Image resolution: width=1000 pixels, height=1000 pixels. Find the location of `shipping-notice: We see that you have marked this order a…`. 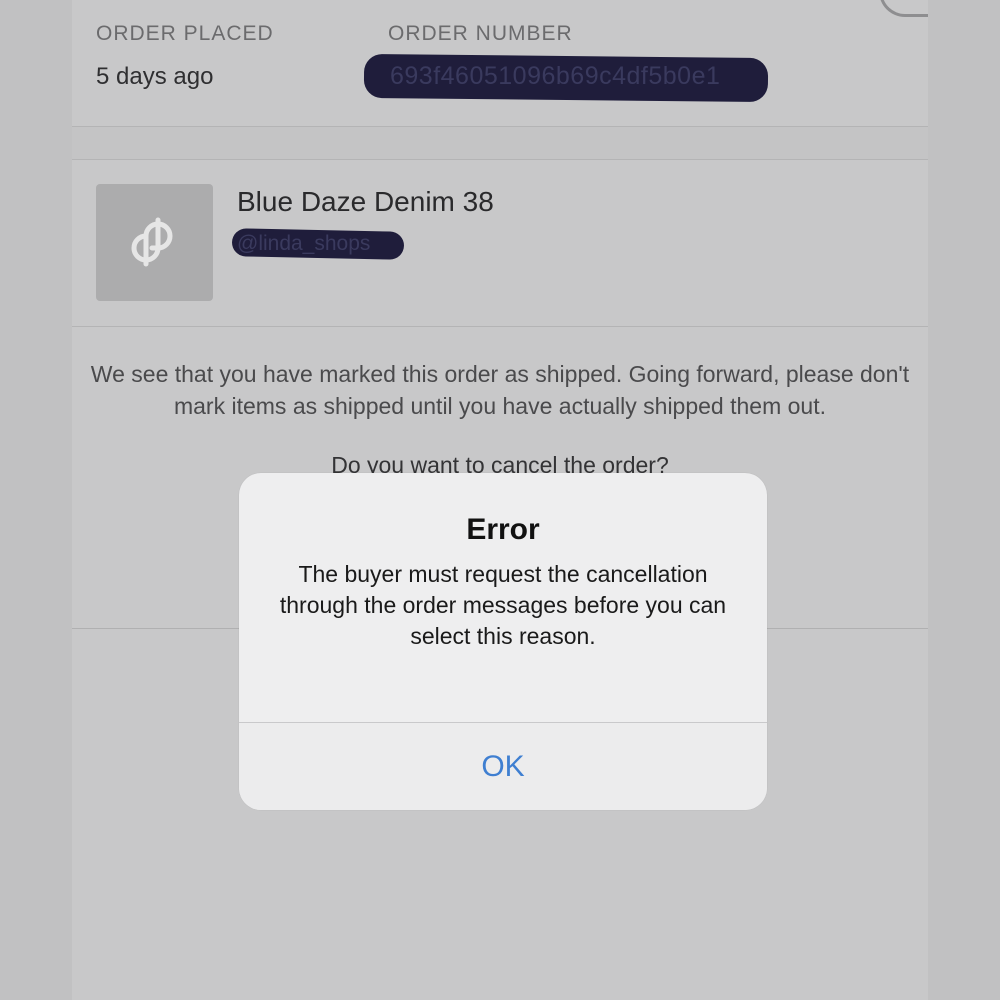

shipping-notice: We see that you have marked this order a… is located at coordinates (500, 390).